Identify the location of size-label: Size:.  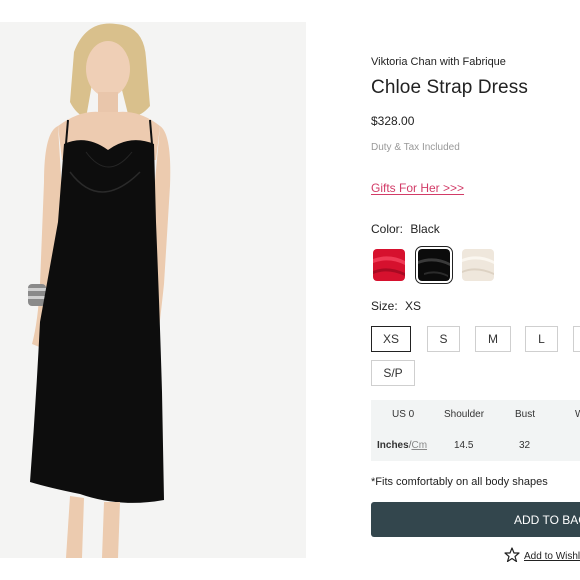
(384, 306).